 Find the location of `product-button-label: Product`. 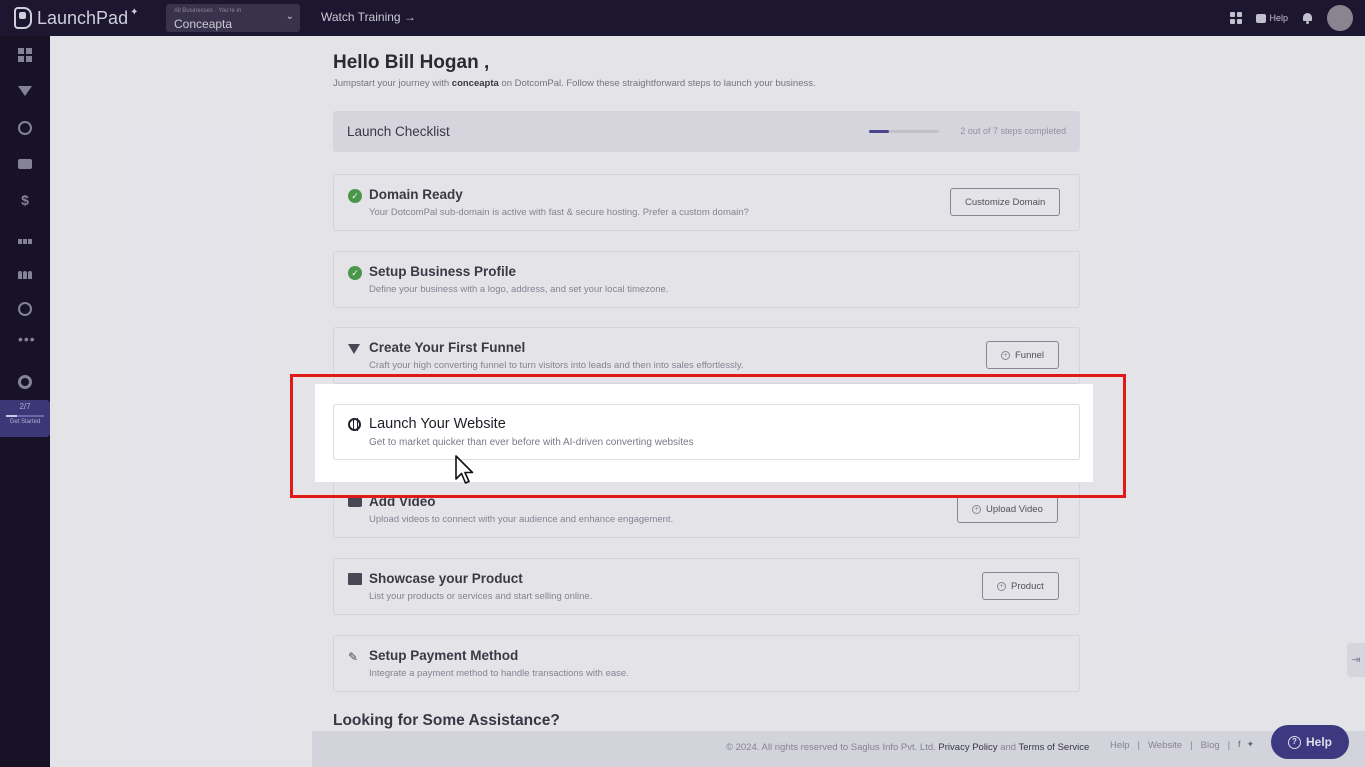

product-button-label: Product is located at coordinates (1027, 586).